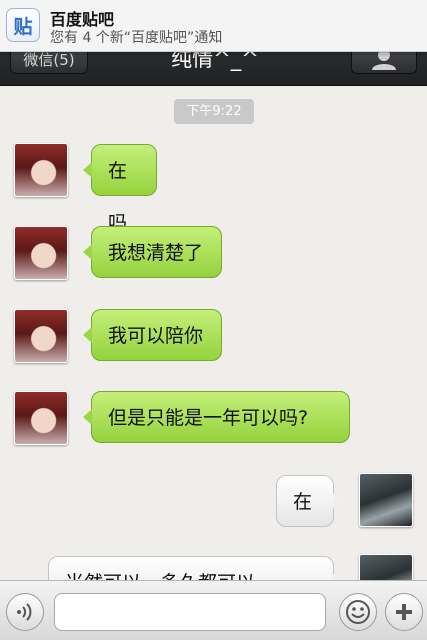  Describe the element at coordinates (156, 336) in the screenshot. I see `message-text: 我可以陪你` at that location.